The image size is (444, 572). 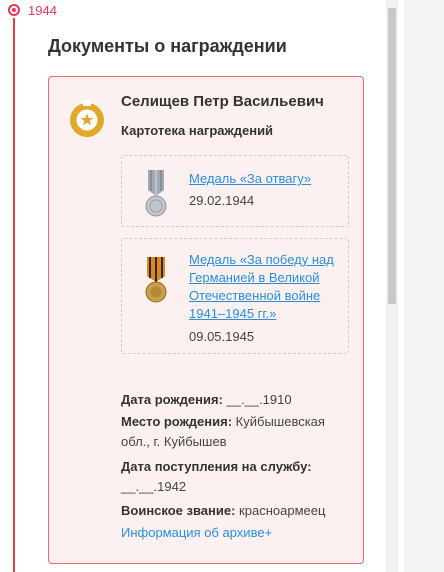 I want to click on card-subtitle: Картотека награждений, so click(x=197, y=130).